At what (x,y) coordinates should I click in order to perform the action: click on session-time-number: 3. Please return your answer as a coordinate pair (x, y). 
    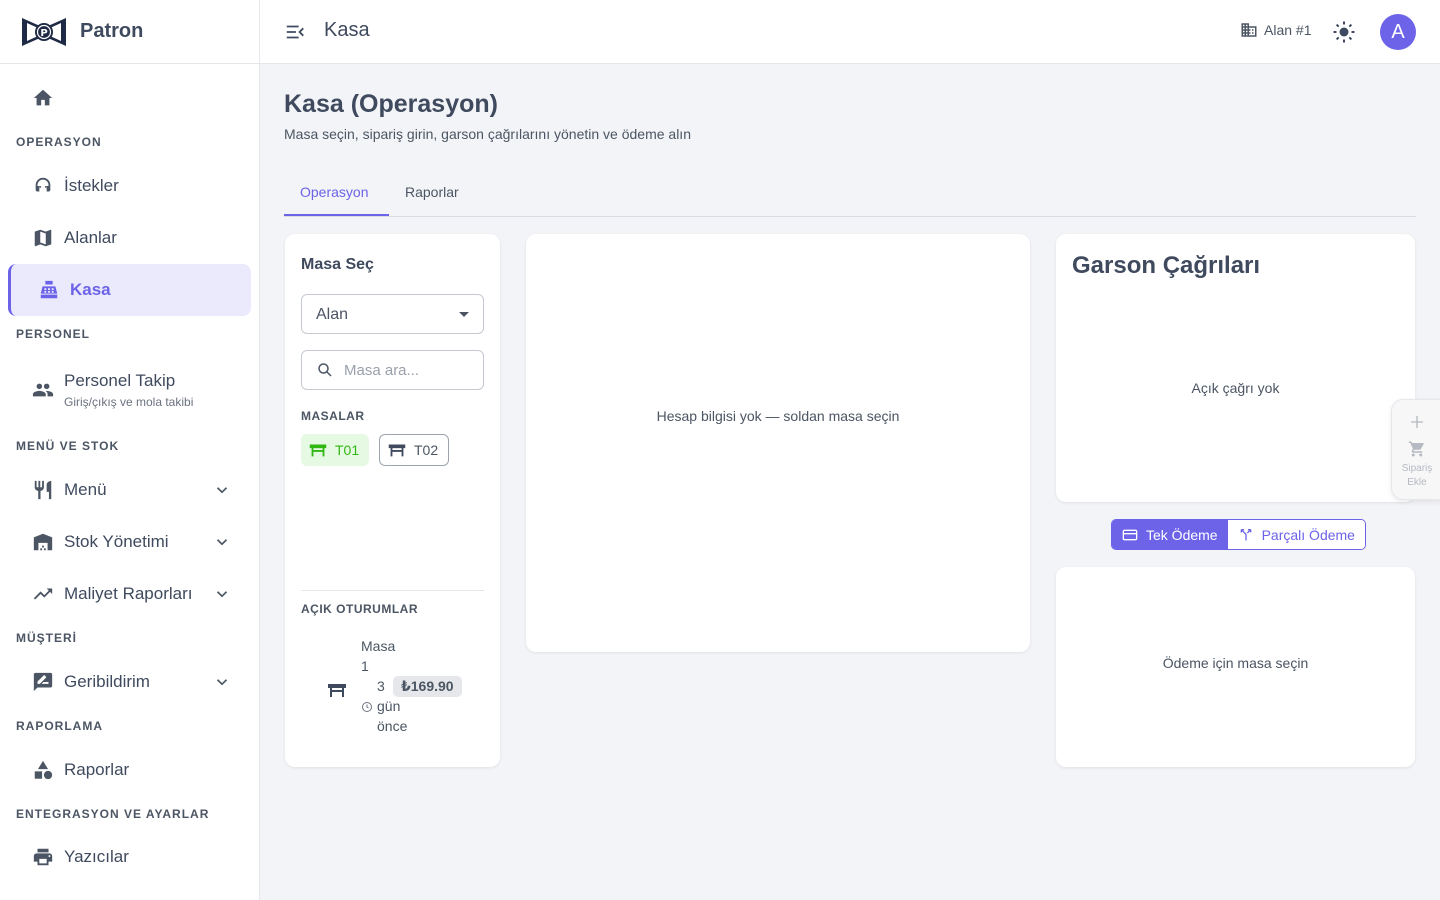
    Looking at the image, I should click on (381, 686).